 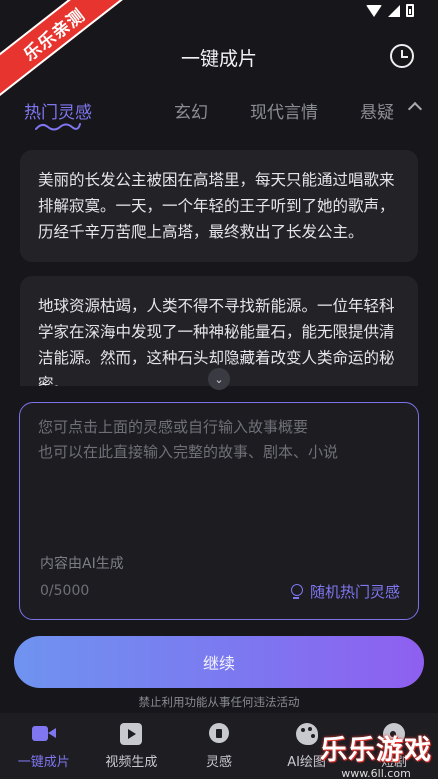 What do you see at coordinates (58, 114) in the screenshot?
I see `tab-hot-inspiration: 热门灵感` at bounding box center [58, 114].